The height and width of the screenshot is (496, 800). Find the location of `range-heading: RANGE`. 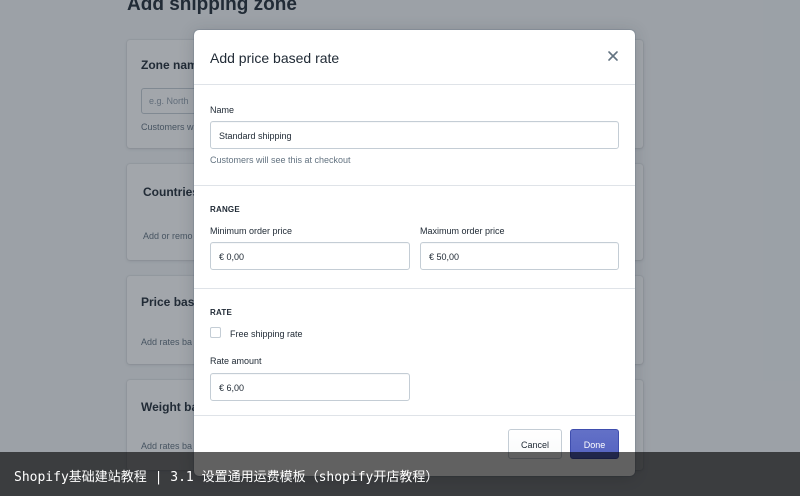

range-heading: RANGE is located at coordinates (225, 209).